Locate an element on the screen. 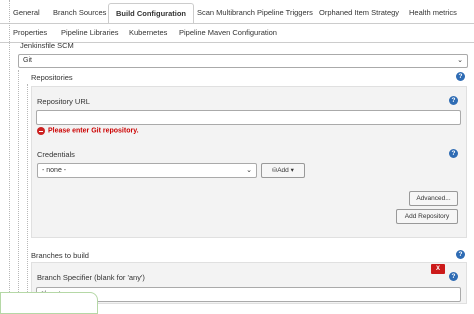 This screenshot has height=314, width=474. tab-pipeline-libraries: Pipeline Libraries is located at coordinates (90, 32).